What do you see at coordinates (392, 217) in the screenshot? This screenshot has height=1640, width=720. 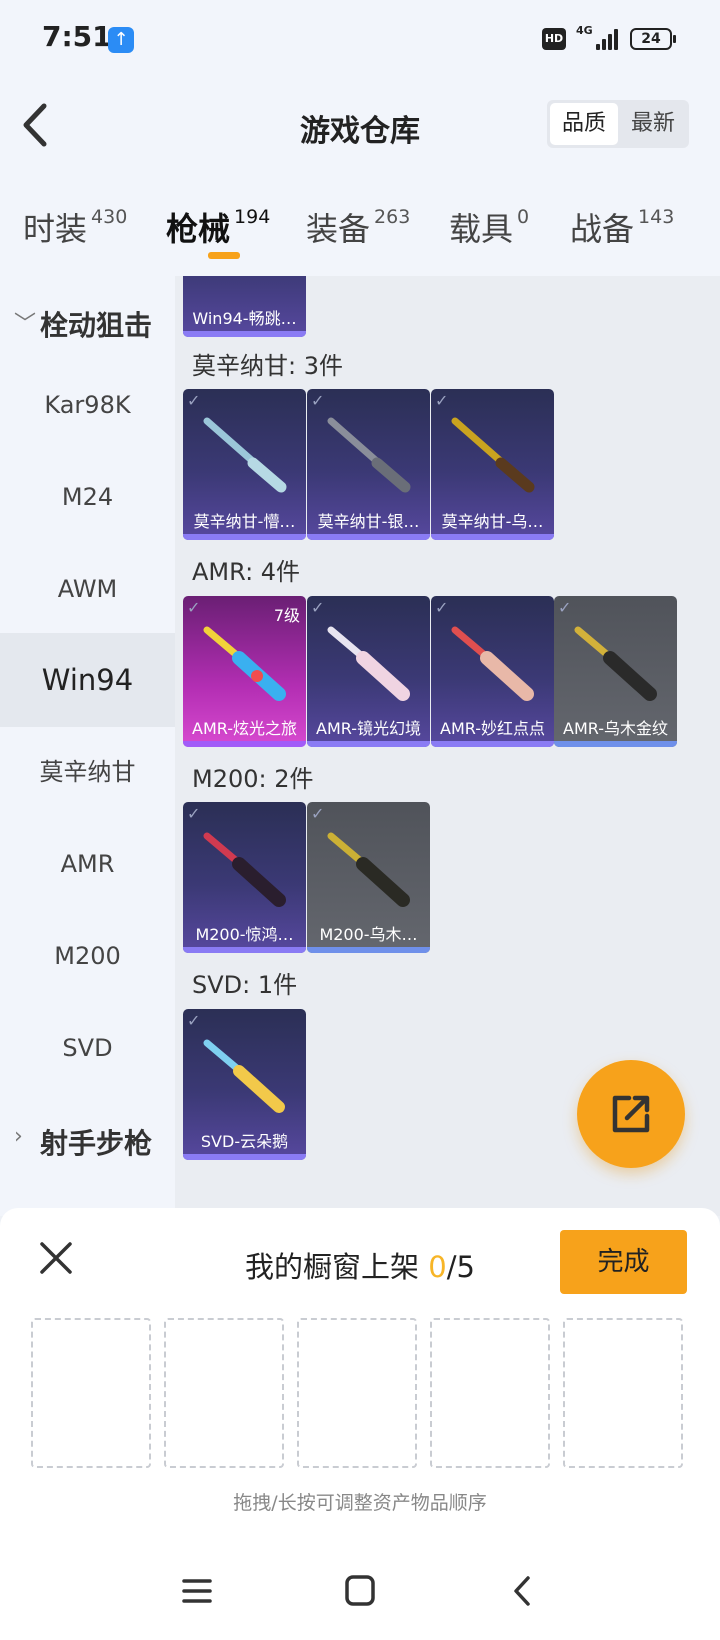 I see `tab-count: 263` at bounding box center [392, 217].